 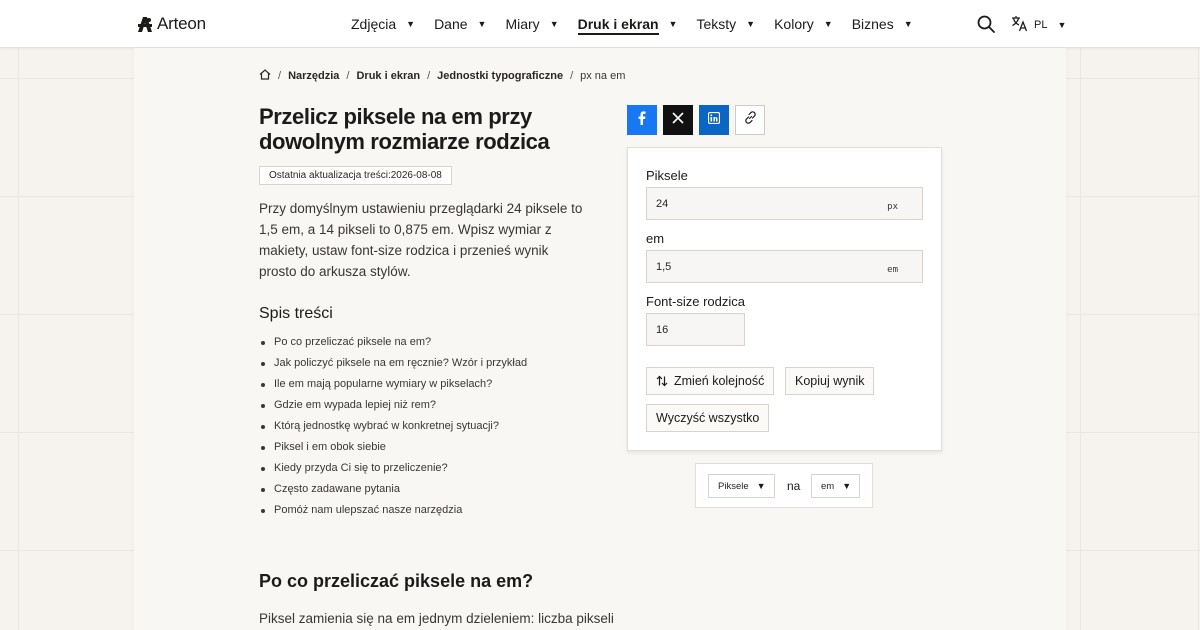 What do you see at coordinates (794, 24) in the screenshot?
I see `nav-label: Kolory` at bounding box center [794, 24].